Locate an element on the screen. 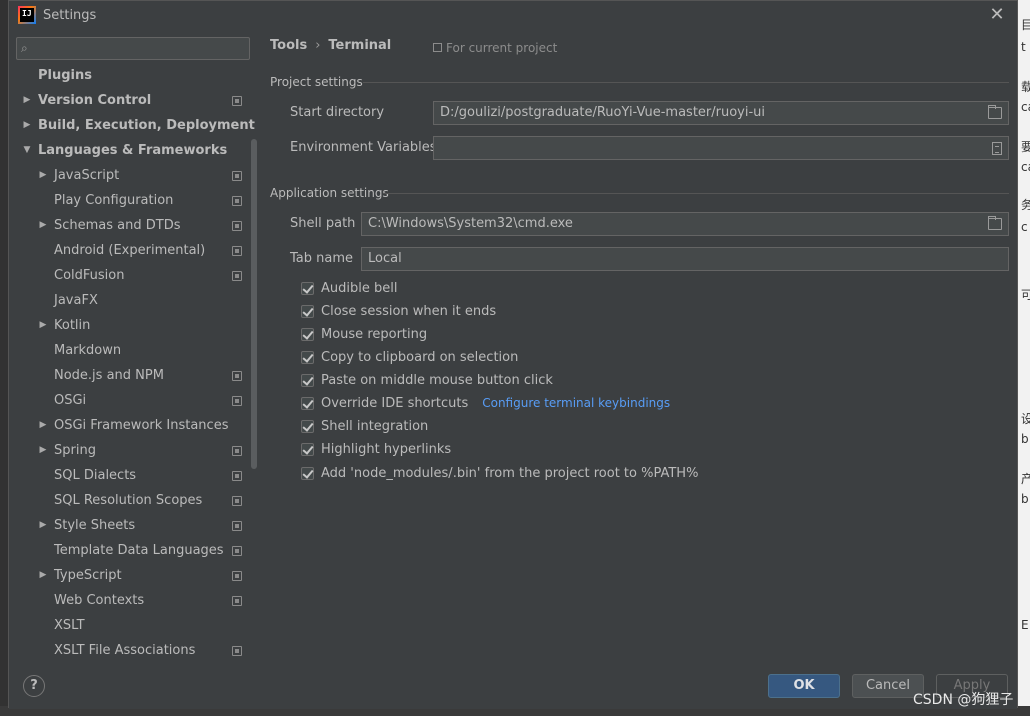 This screenshot has height=716, width=1030. help-button: ? is located at coordinates (34, 686).